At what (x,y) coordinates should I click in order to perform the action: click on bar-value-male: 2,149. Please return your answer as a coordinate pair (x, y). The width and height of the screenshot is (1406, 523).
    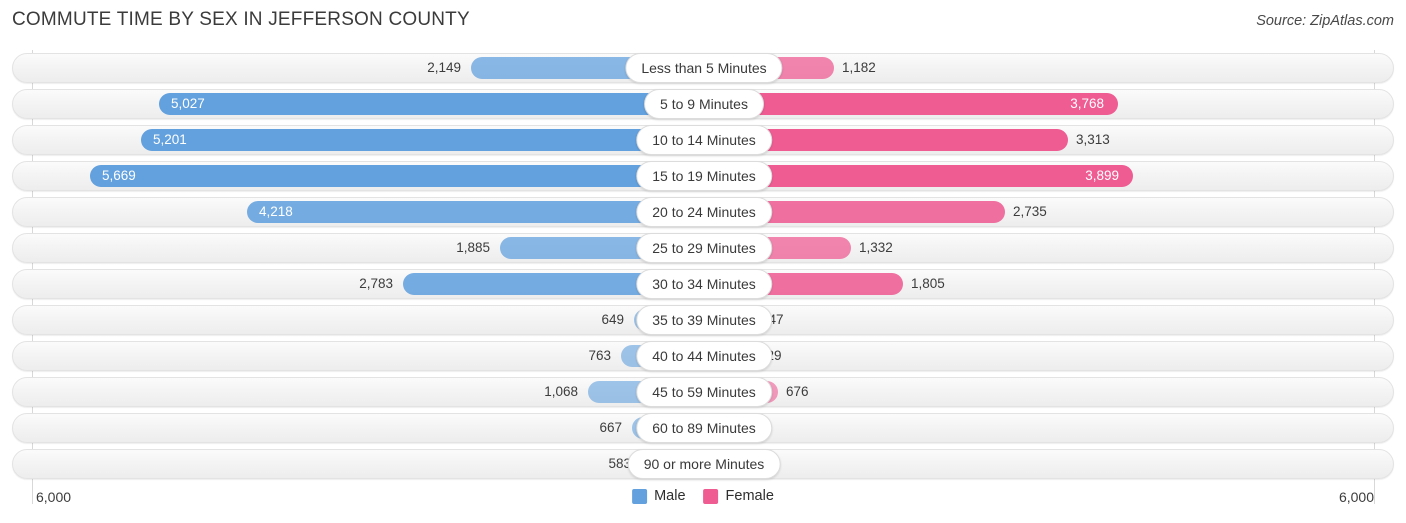
    Looking at the image, I should click on (444, 67).